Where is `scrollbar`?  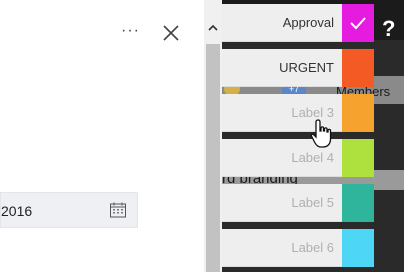
scrollbar is located at coordinates (213, 136).